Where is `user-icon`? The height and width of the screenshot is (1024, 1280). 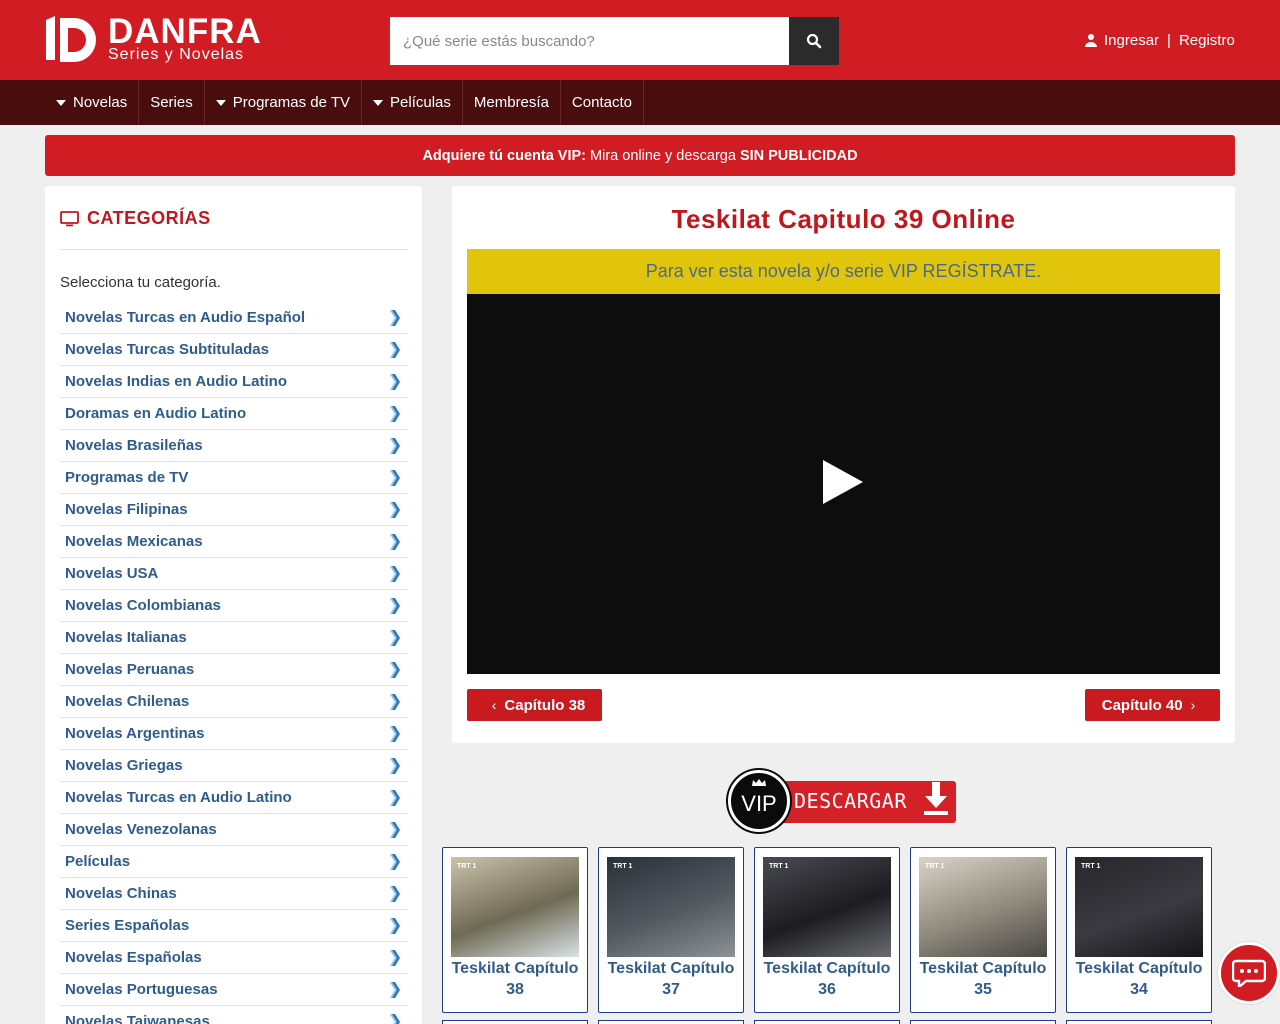
user-icon is located at coordinates (1091, 40).